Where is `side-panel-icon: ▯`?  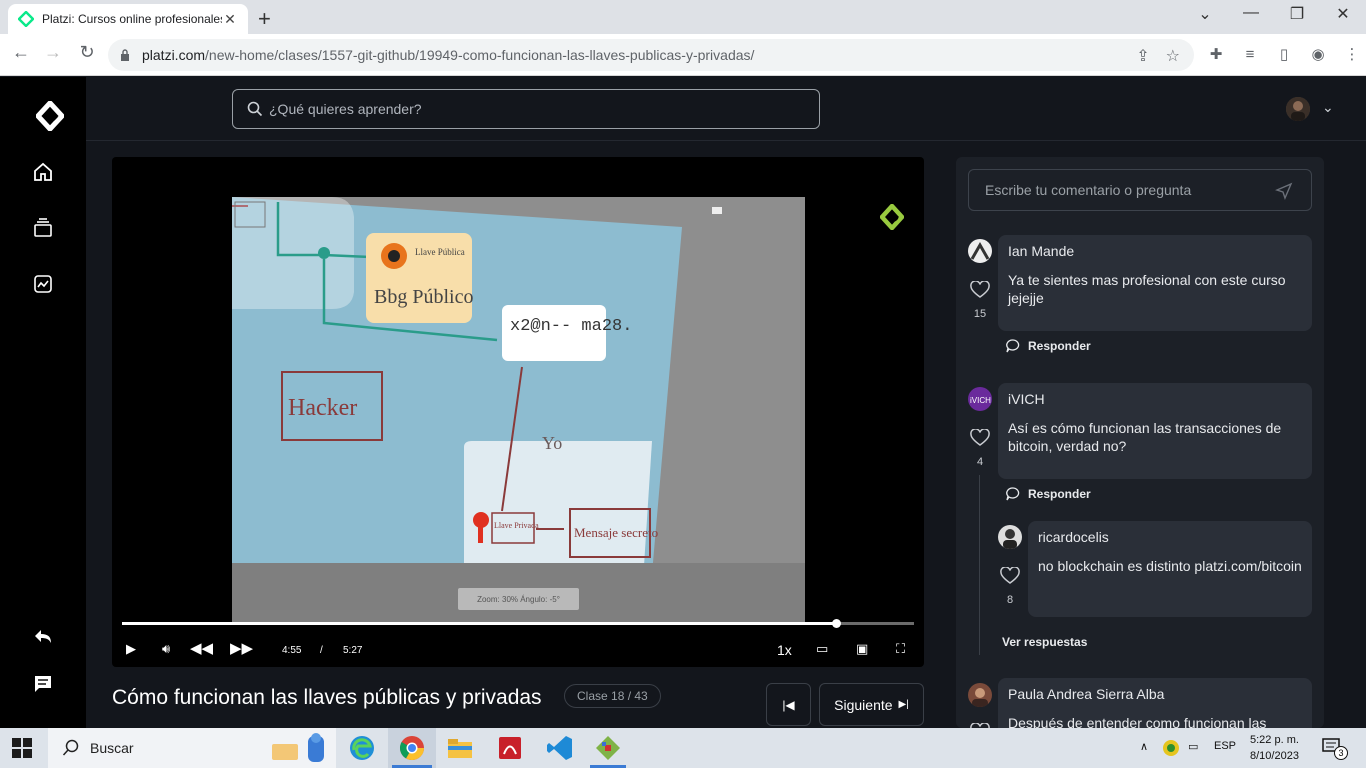 side-panel-icon: ▯ is located at coordinates (1284, 55).